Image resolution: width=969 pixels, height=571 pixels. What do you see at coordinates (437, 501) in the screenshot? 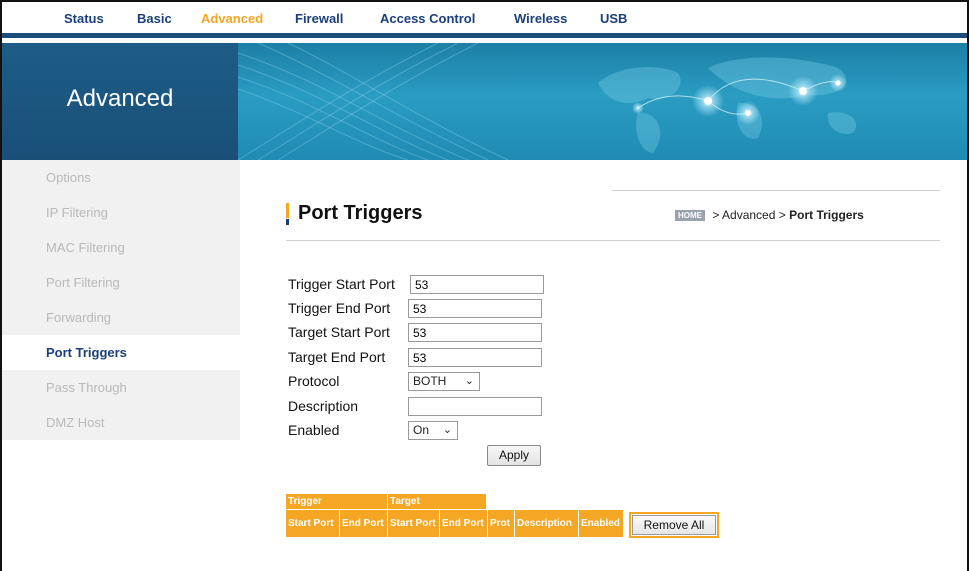
I see `table-group-target: Target` at bounding box center [437, 501].